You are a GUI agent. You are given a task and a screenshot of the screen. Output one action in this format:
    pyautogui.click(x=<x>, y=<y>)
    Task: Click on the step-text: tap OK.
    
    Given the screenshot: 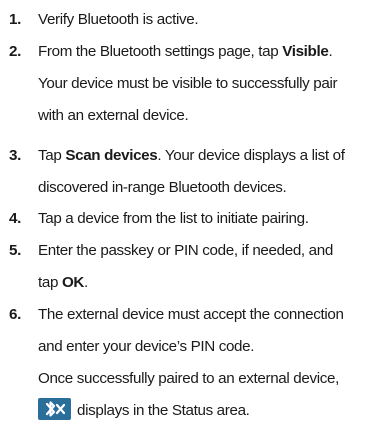 What is the action you would take?
    pyautogui.click(x=63, y=282)
    